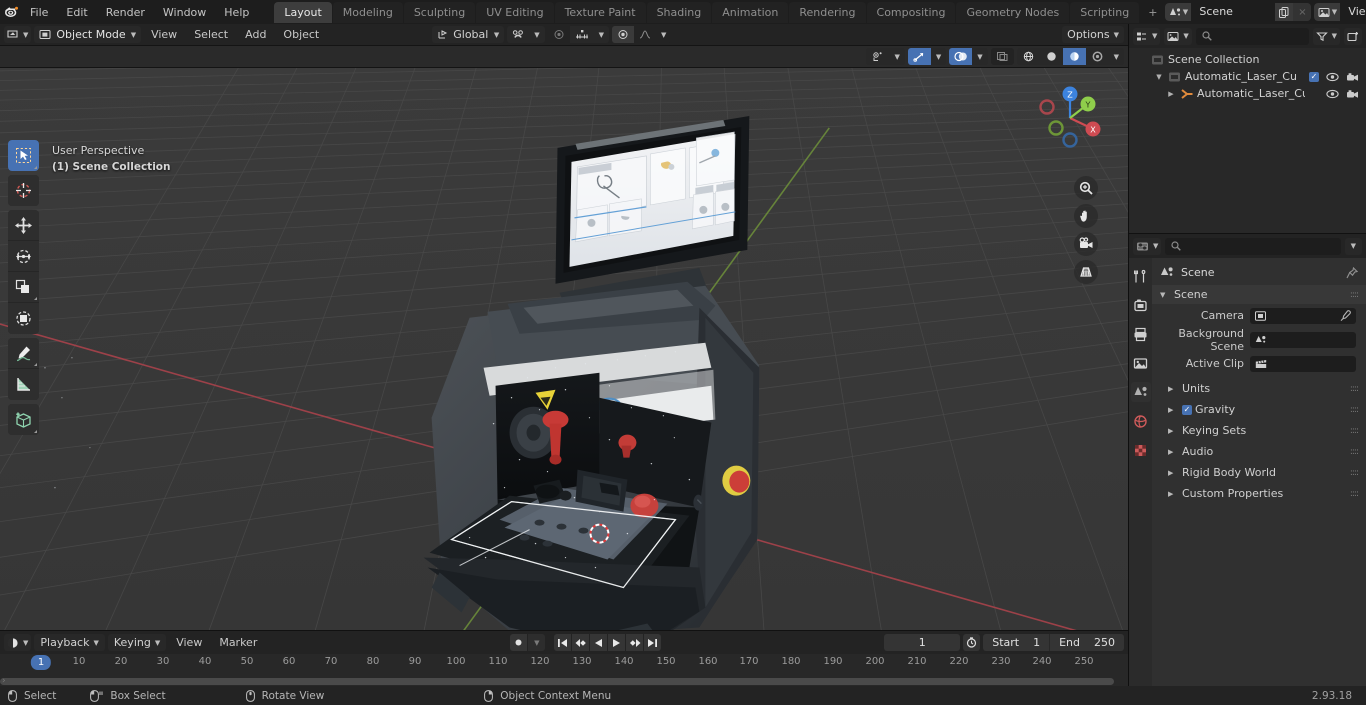  What do you see at coordinates (1002, 56) in the screenshot?
I see `toggle-xray-icon` at bounding box center [1002, 56].